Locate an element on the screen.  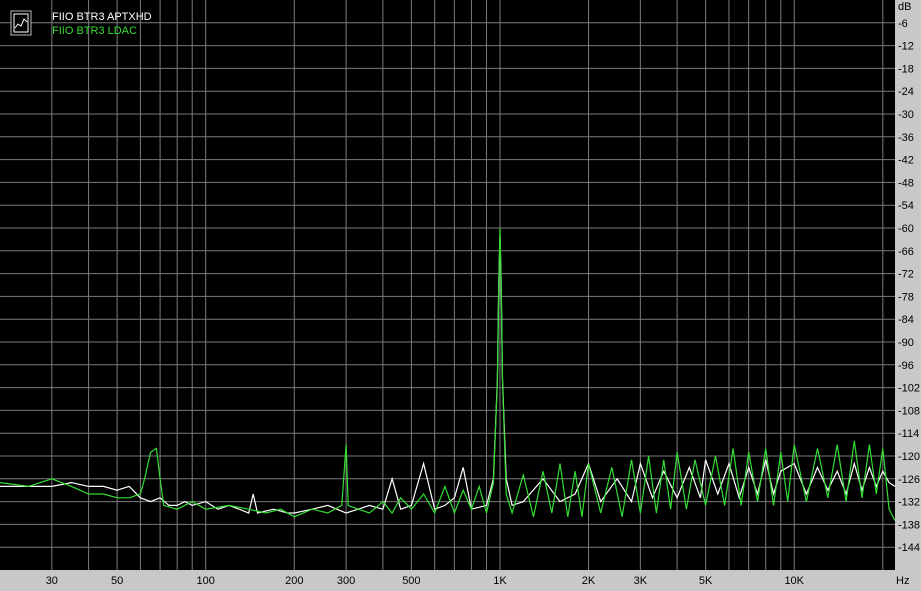
x-tick-label: 30 is located at coordinates (52, 581).